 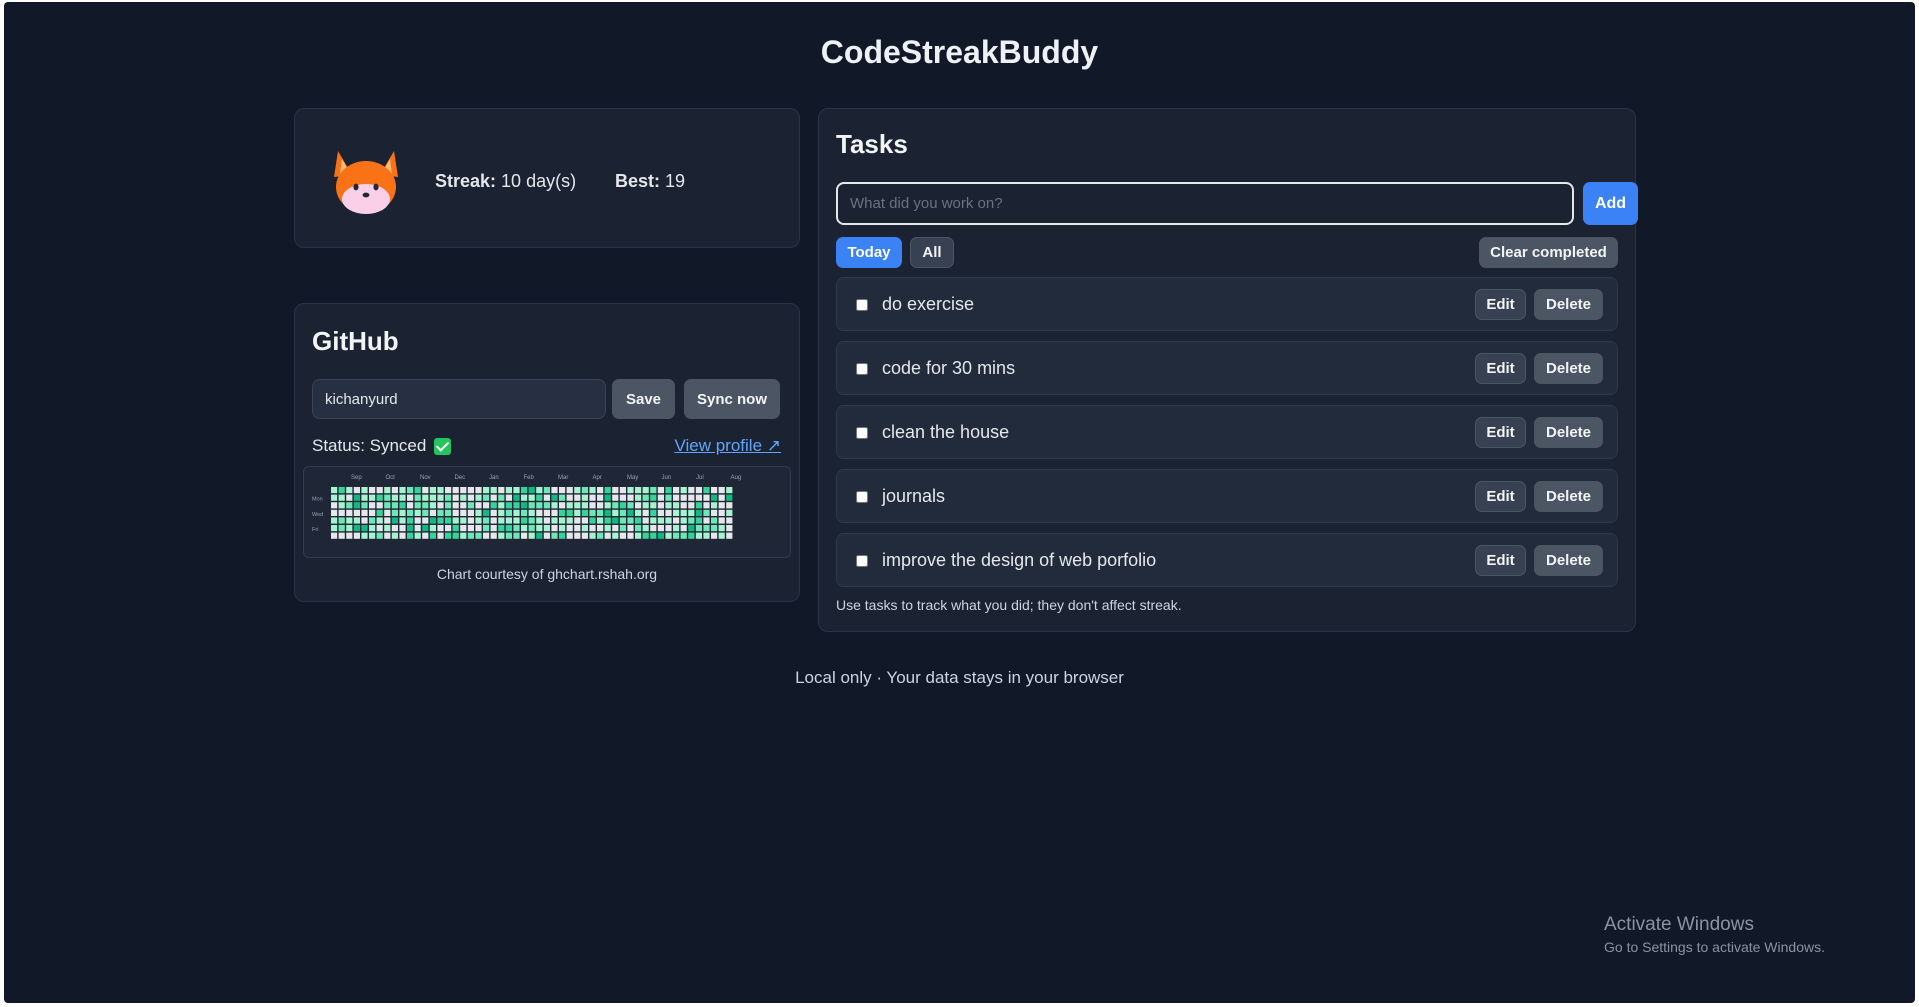 What do you see at coordinates (1610, 203) in the screenshot?
I see `add-task-button: Add` at bounding box center [1610, 203].